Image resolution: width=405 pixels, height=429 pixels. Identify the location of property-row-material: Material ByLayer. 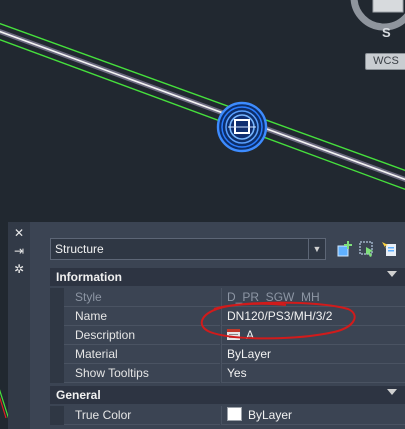
(227, 354).